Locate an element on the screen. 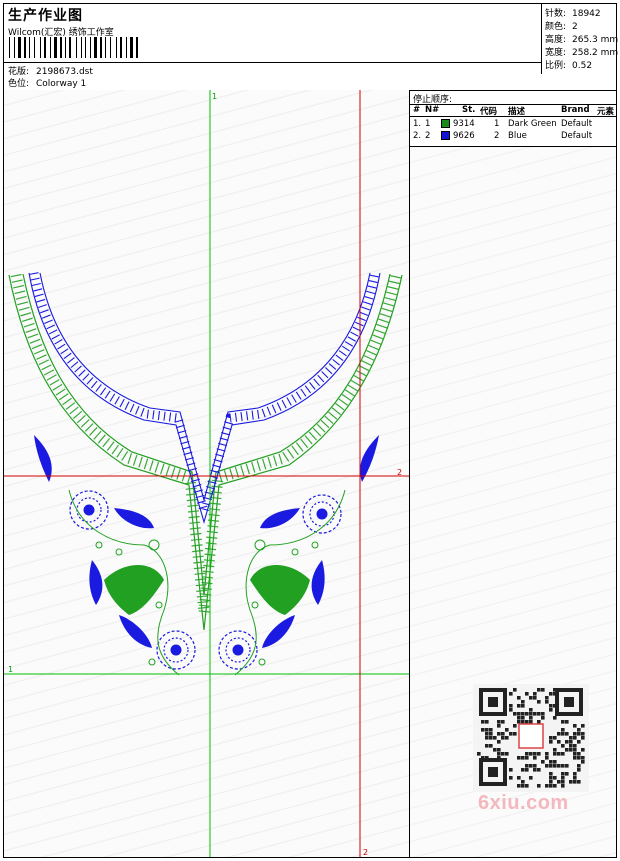  guide-v2-label: 2 is located at coordinates (365, 852).